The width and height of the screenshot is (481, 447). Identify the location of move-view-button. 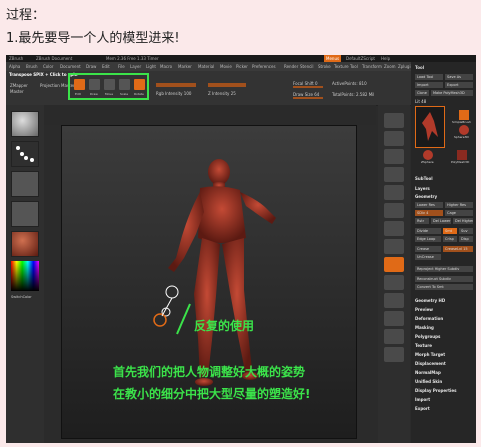
(394, 282).